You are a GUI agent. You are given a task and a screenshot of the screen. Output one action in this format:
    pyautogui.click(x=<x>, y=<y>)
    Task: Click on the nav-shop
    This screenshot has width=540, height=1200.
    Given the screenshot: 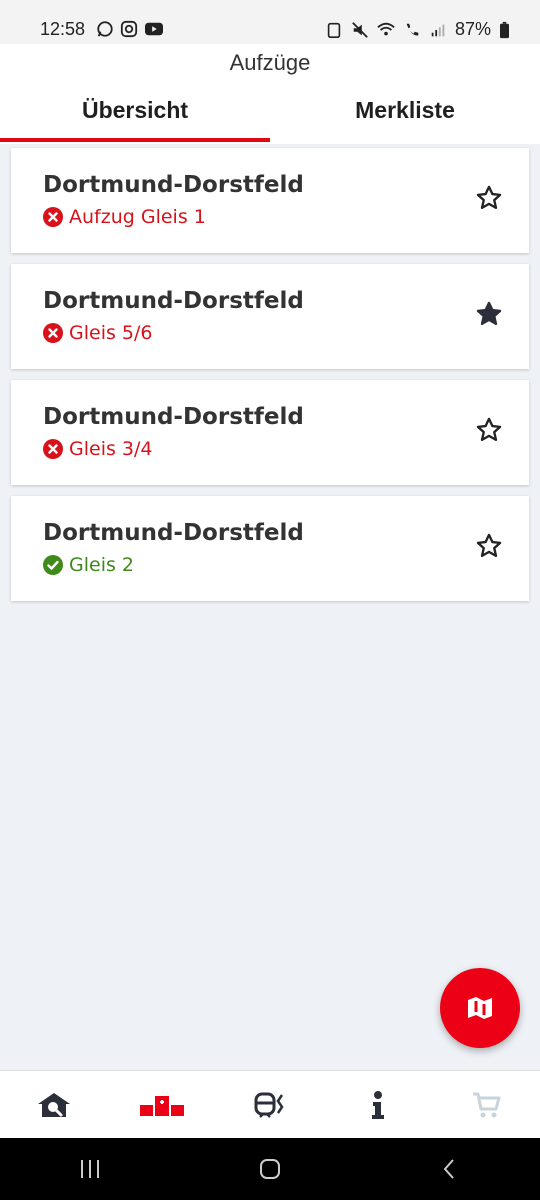 What is the action you would take?
    pyautogui.click(x=486, y=1104)
    